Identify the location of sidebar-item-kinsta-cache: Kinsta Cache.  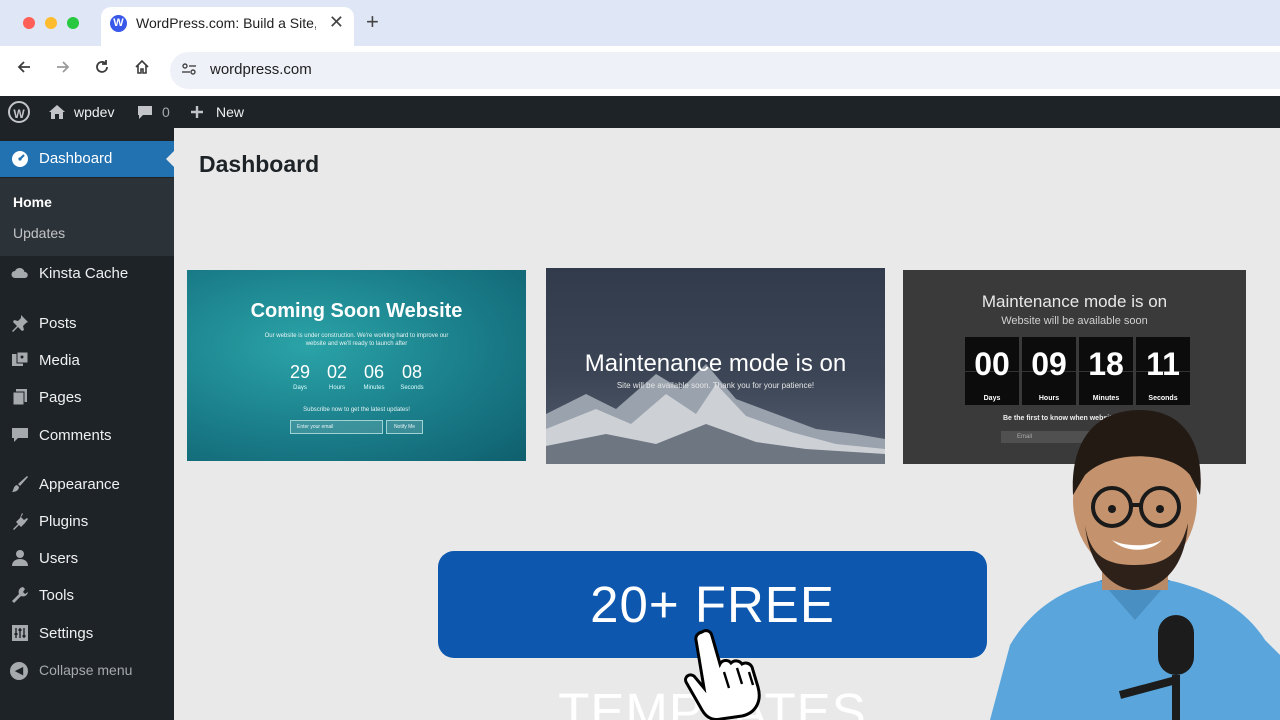
(87, 274).